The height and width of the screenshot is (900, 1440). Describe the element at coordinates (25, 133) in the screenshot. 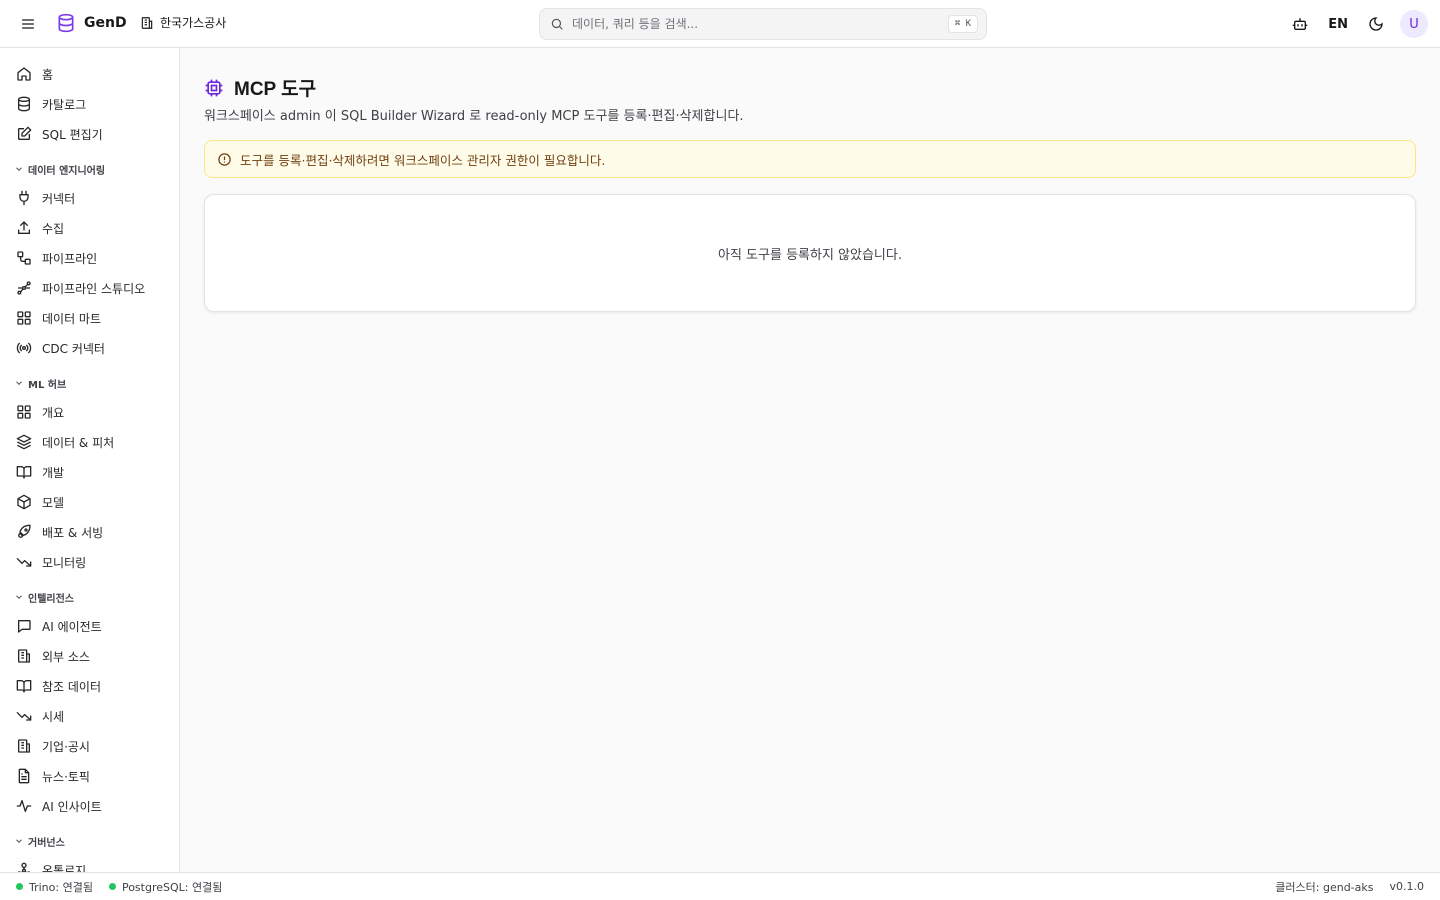

I see `edit-icon` at that location.